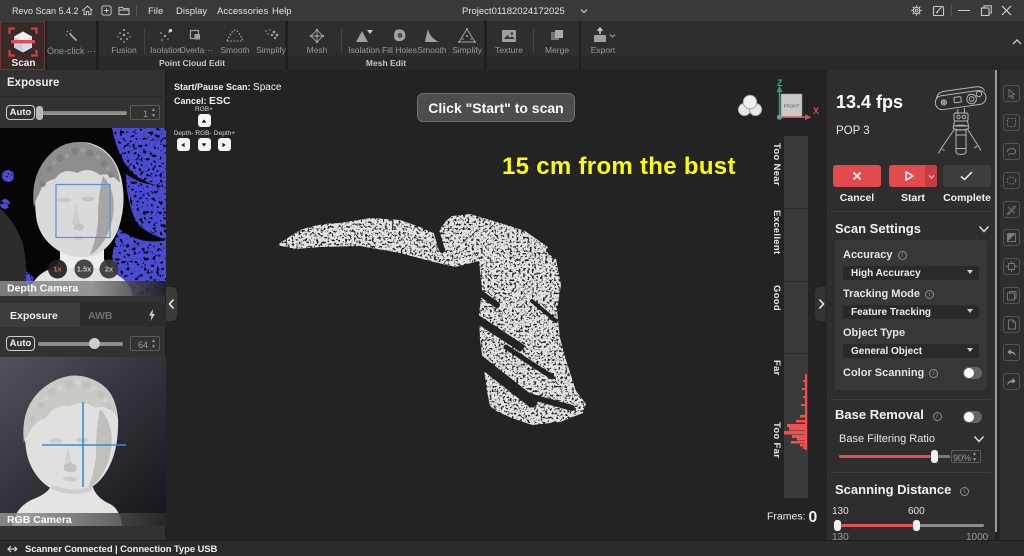 The width and height of the screenshot is (1024, 556). What do you see at coordinates (39, 520) in the screenshot?
I see `svg-text: RGB Camera` at bounding box center [39, 520].